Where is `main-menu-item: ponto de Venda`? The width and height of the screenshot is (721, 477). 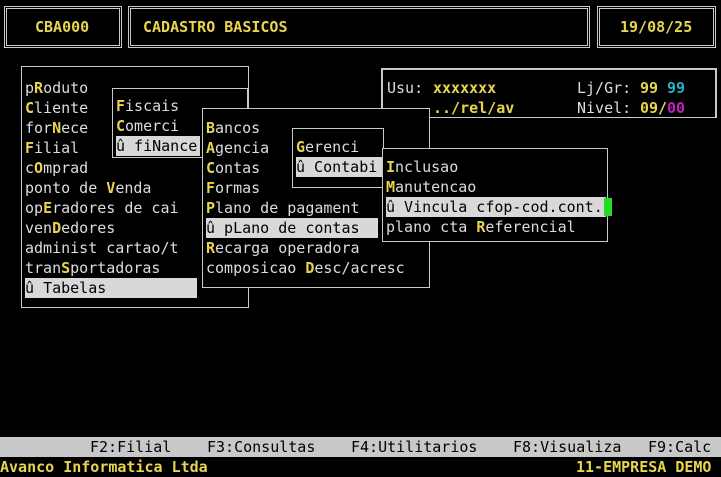
main-menu-item: ponto de Venda is located at coordinates (111, 188).